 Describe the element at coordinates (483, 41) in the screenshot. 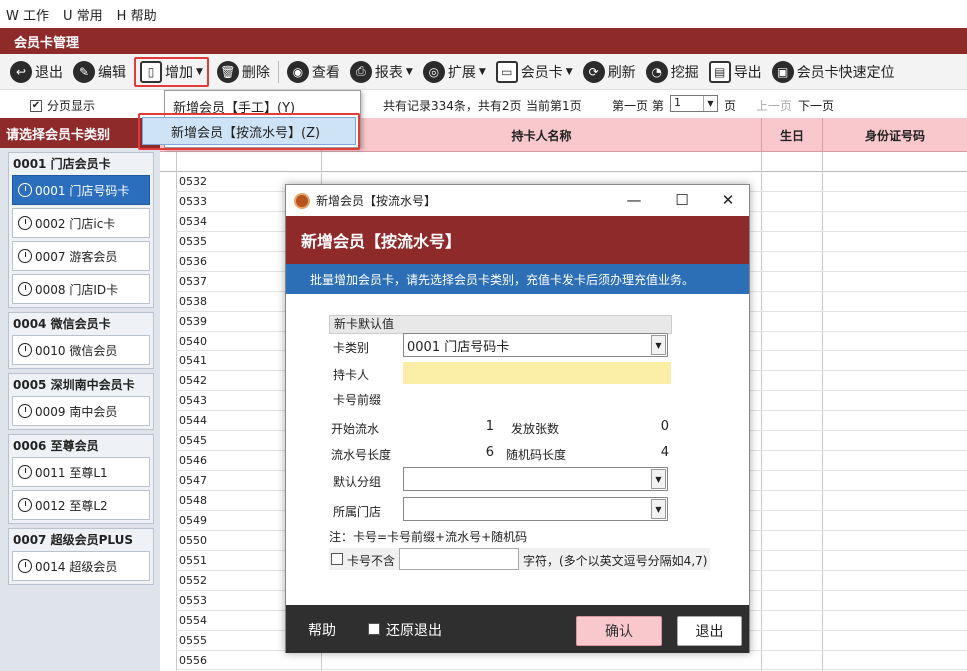

I see `window-title: 会员卡管理` at that location.